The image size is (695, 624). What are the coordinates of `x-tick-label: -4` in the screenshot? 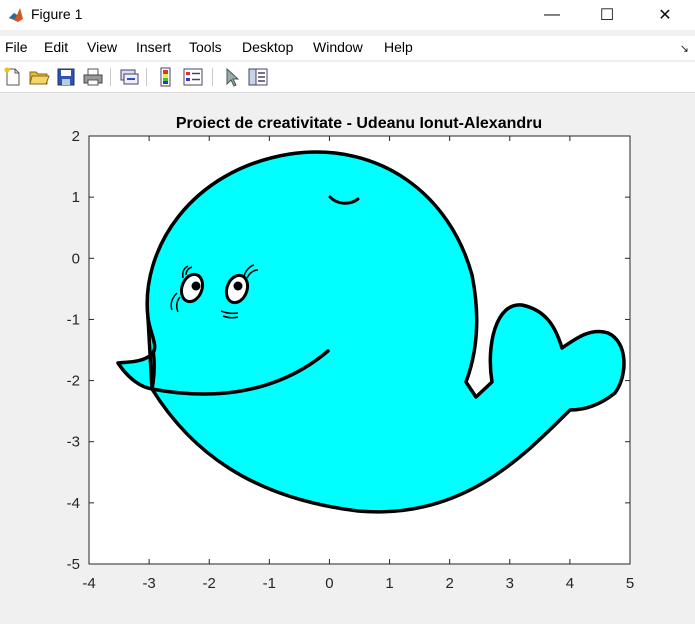 It's located at (88, 583).